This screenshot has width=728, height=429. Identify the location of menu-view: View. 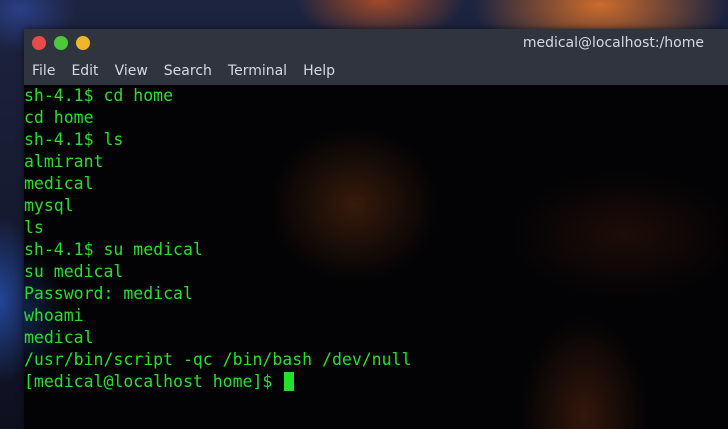
(131, 71).